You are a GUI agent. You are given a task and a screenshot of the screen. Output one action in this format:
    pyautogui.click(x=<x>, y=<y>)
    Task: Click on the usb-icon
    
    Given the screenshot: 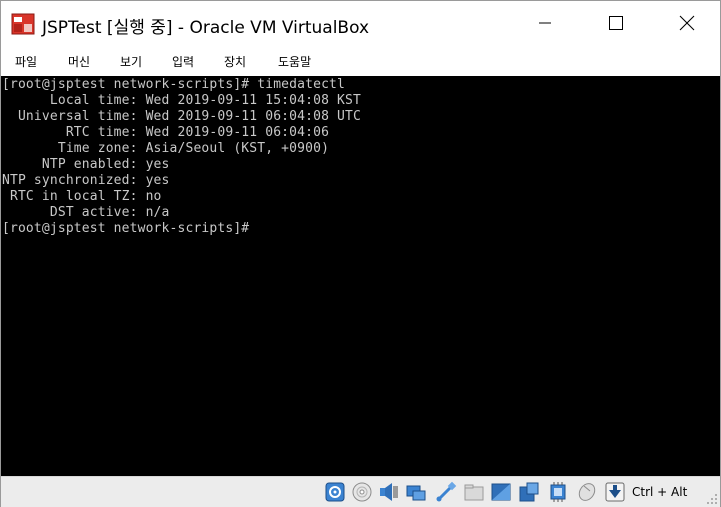 What is the action you would take?
    pyautogui.click(x=446, y=492)
    